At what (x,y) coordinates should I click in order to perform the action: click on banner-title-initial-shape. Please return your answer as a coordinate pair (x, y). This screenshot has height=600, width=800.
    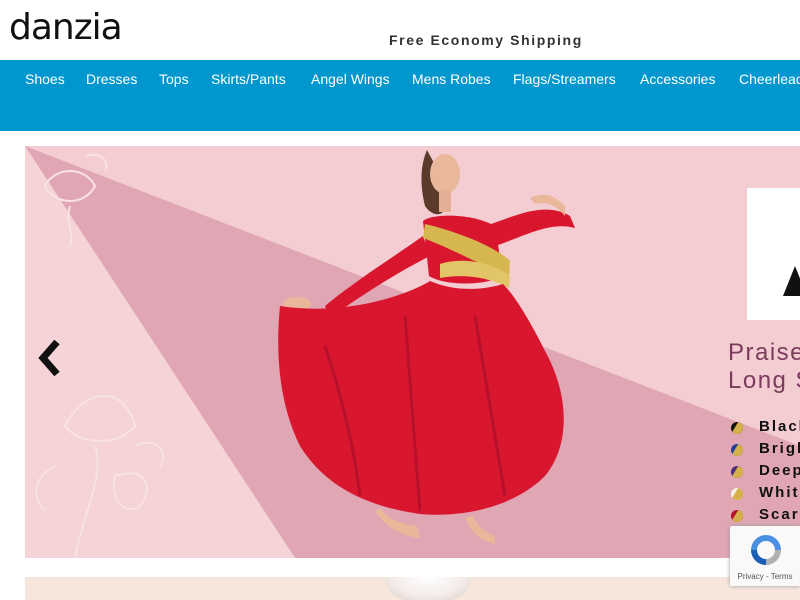
    Looking at the image, I should click on (791, 281).